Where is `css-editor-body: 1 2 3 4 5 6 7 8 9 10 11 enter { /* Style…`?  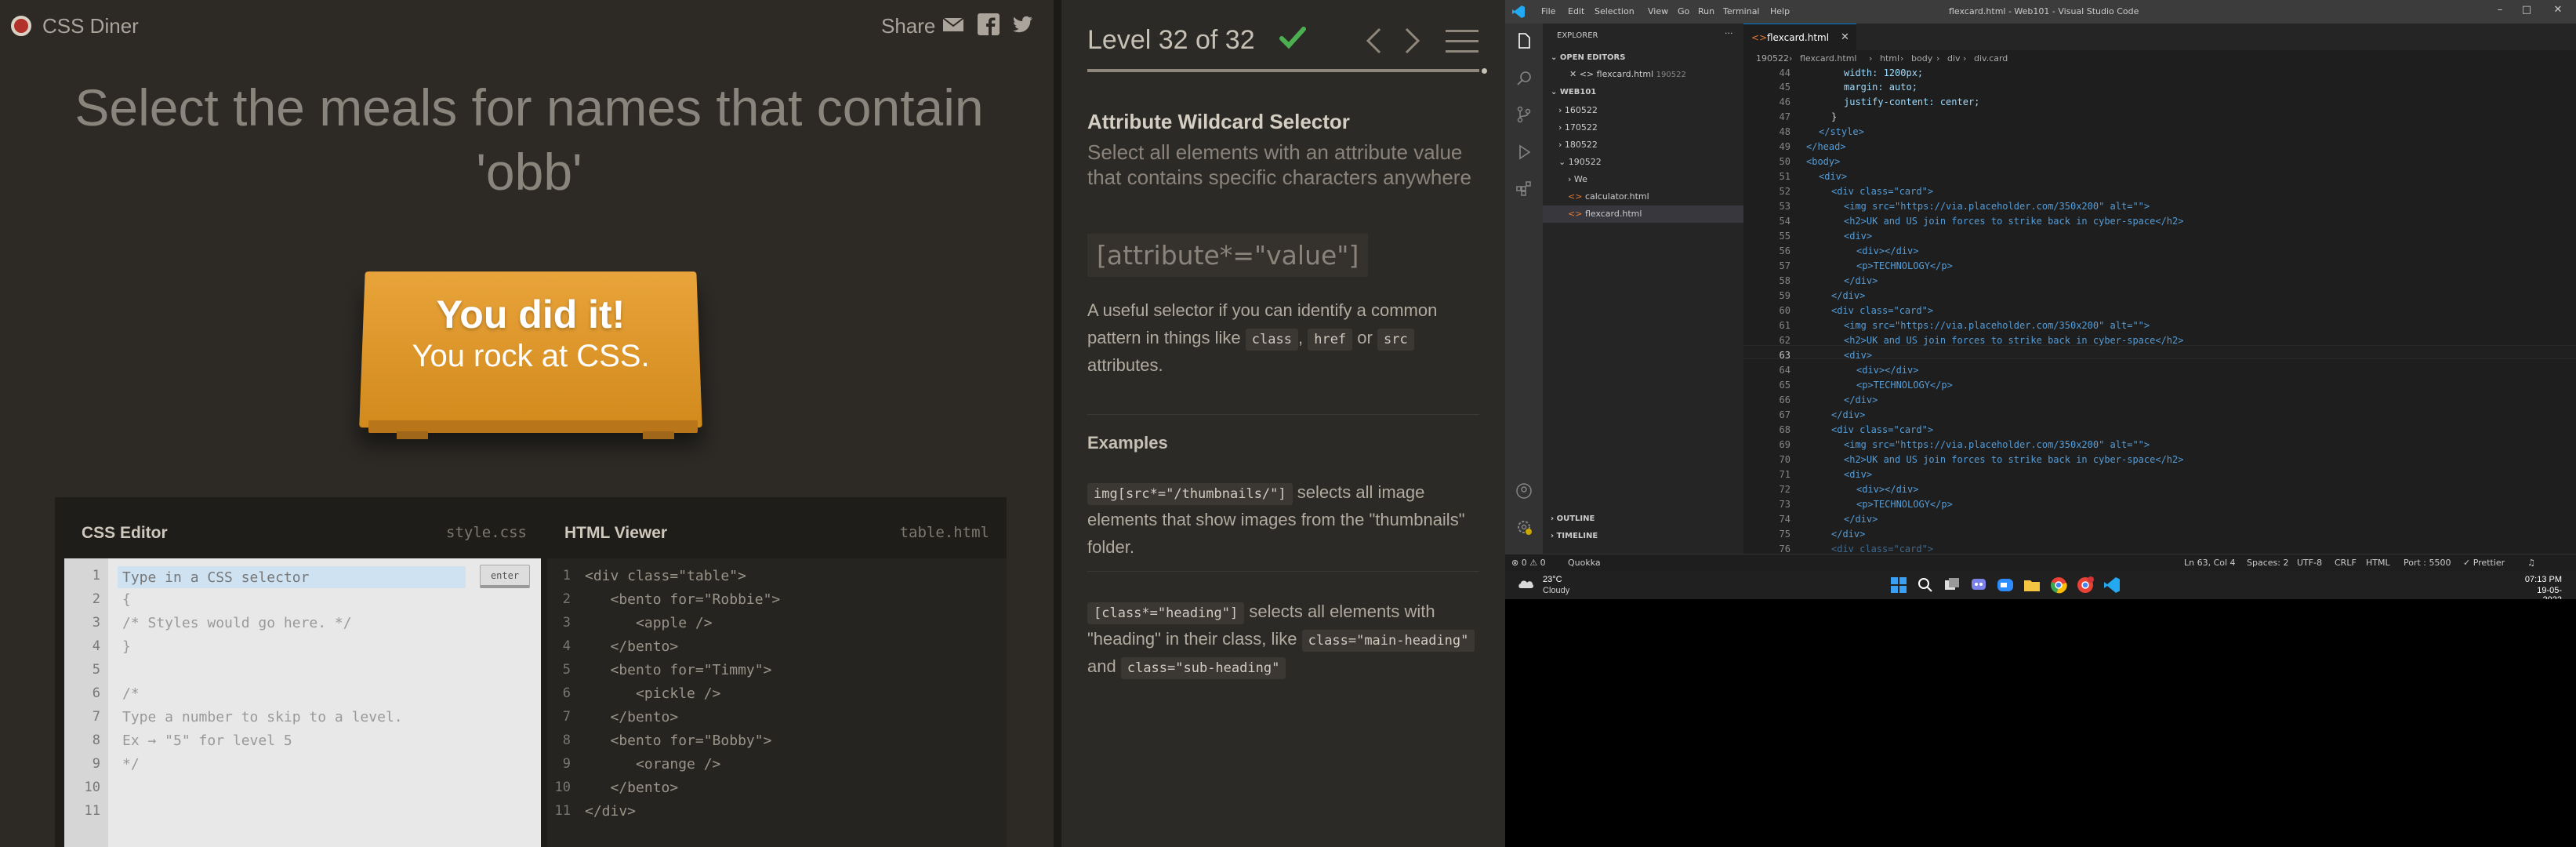
css-editor-body: 1 2 3 4 5 6 7 8 9 10 11 enter { /* Style… is located at coordinates (303, 702).